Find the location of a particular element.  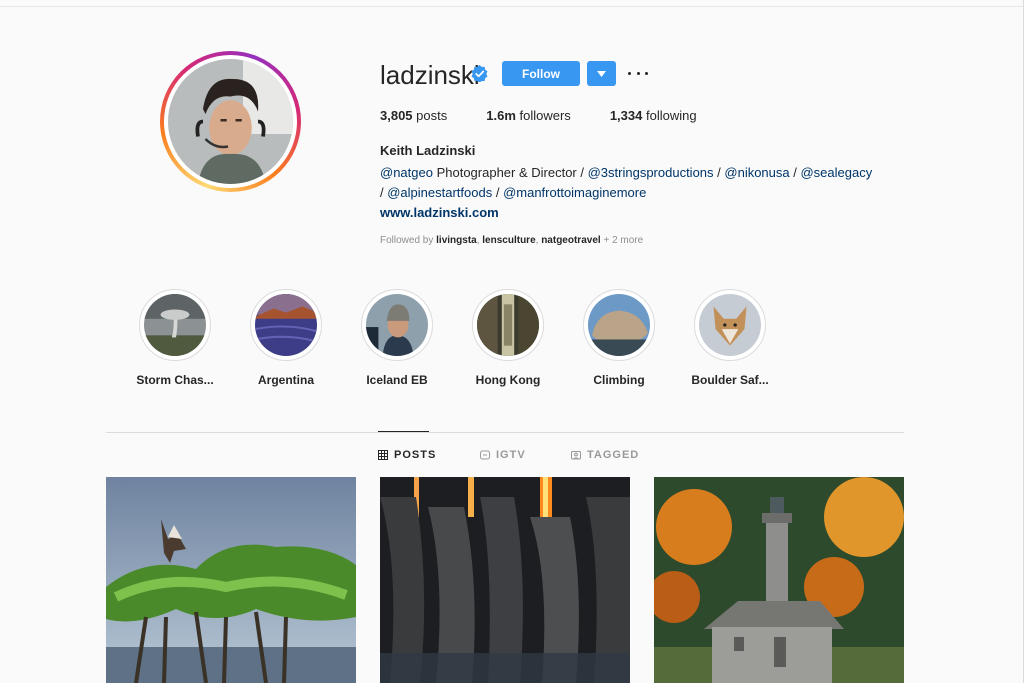

followed-by-user: livingsta is located at coordinates (456, 240).